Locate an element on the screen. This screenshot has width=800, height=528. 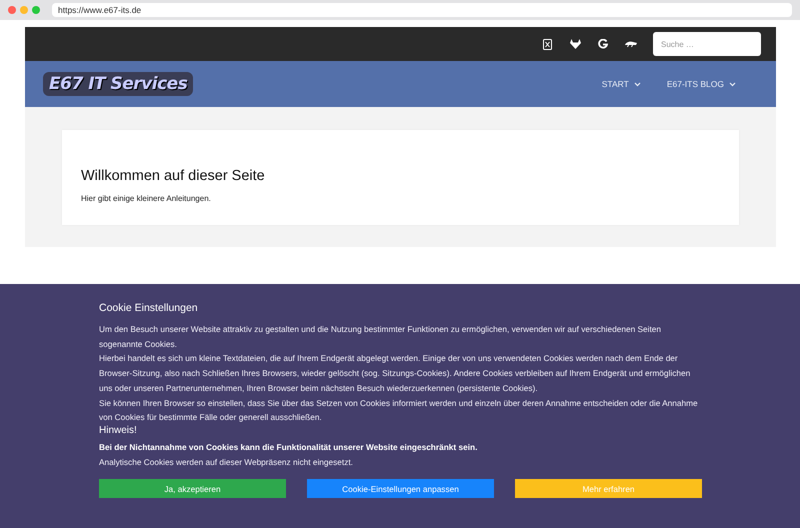
chameleon-icon is located at coordinates (631, 44).